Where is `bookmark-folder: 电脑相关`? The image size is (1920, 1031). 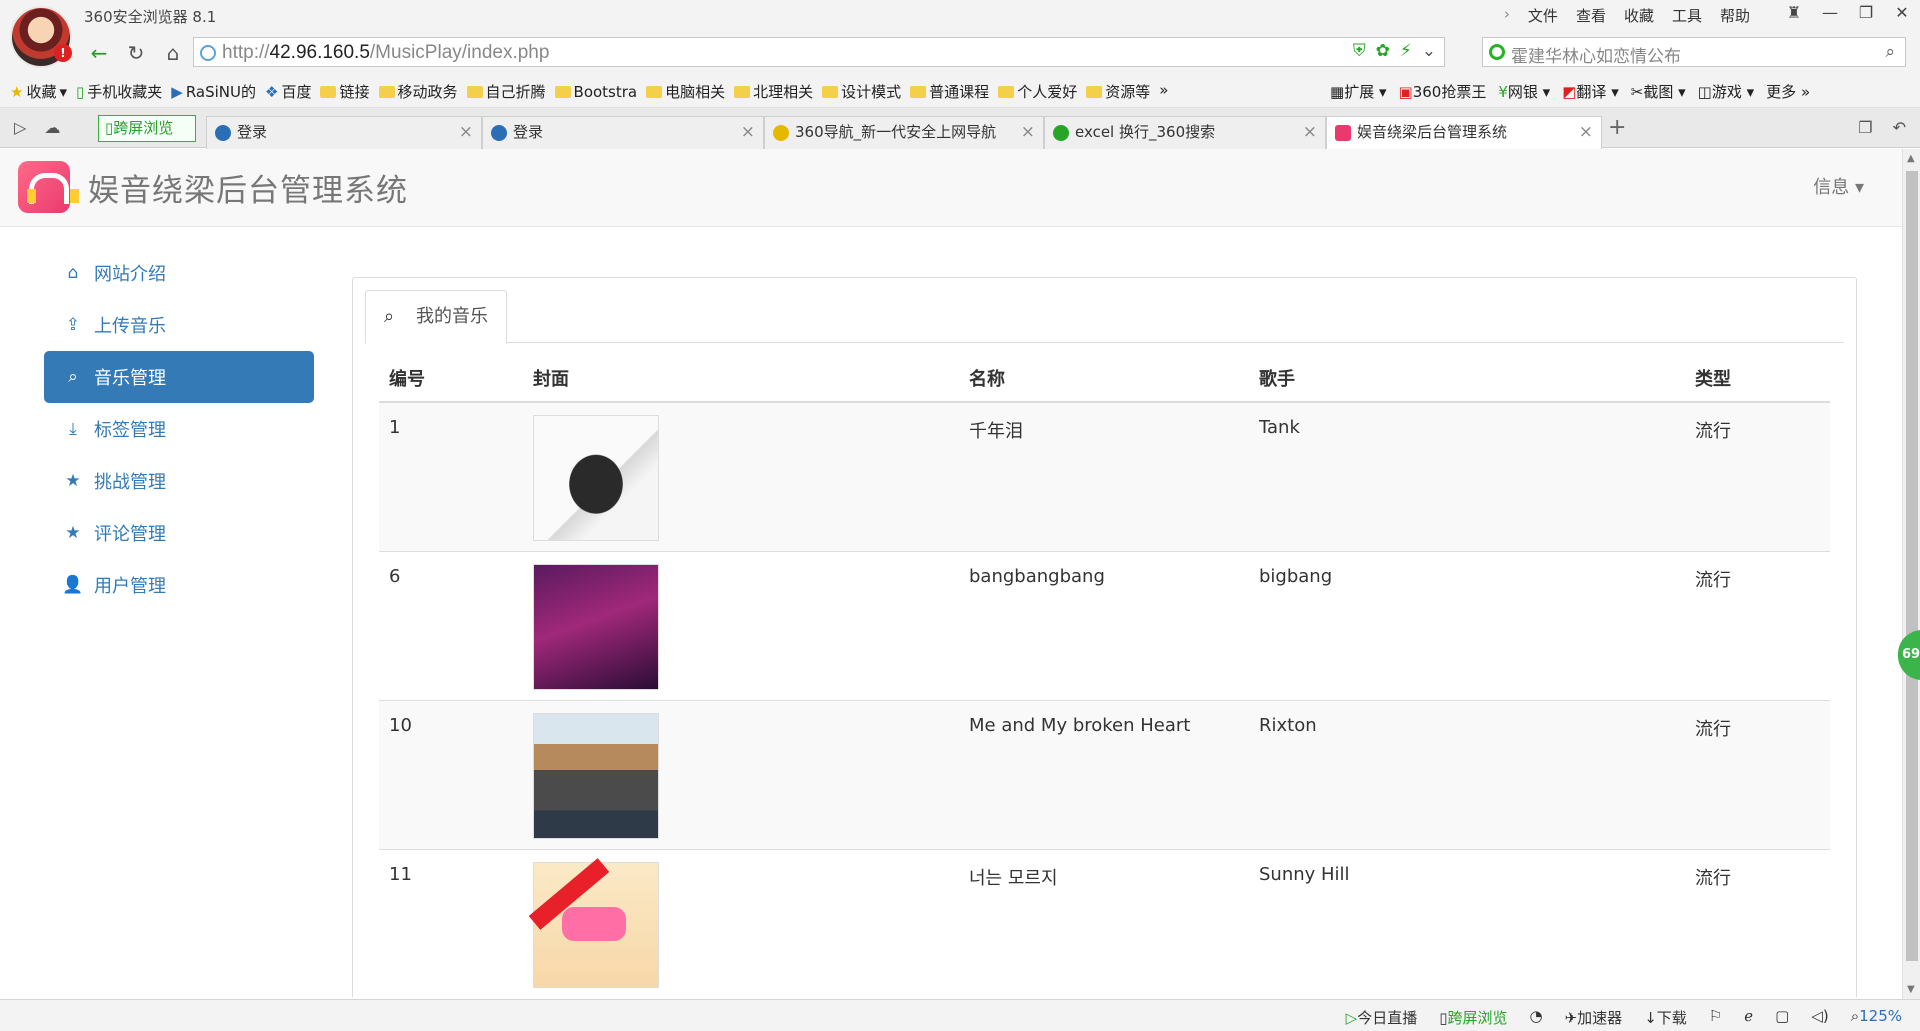
bookmark-folder: 电脑相关 is located at coordinates (685, 91).